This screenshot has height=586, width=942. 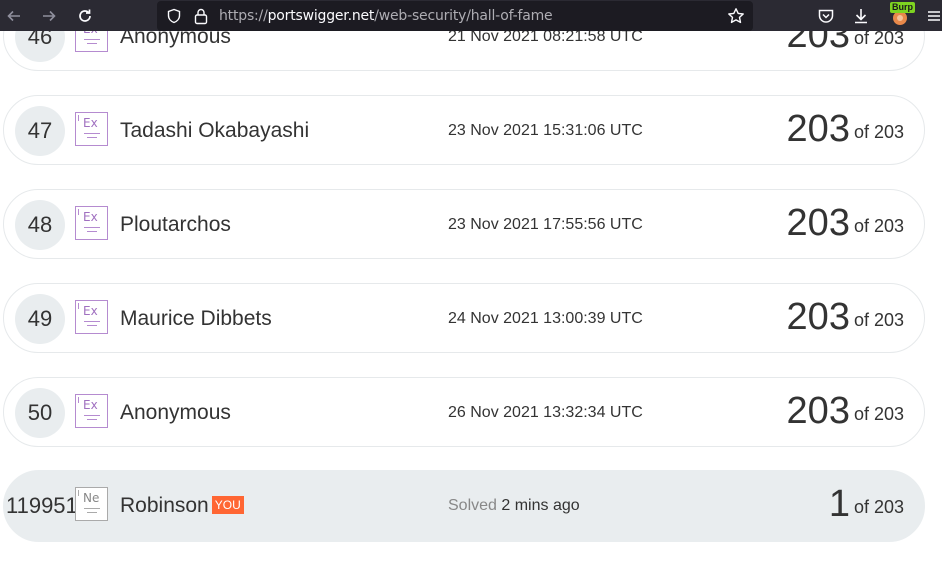 What do you see at coordinates (196, 318) in the screenshot?
I see `user-name: Maurice Dibbets` at bounding box center [196, 318].